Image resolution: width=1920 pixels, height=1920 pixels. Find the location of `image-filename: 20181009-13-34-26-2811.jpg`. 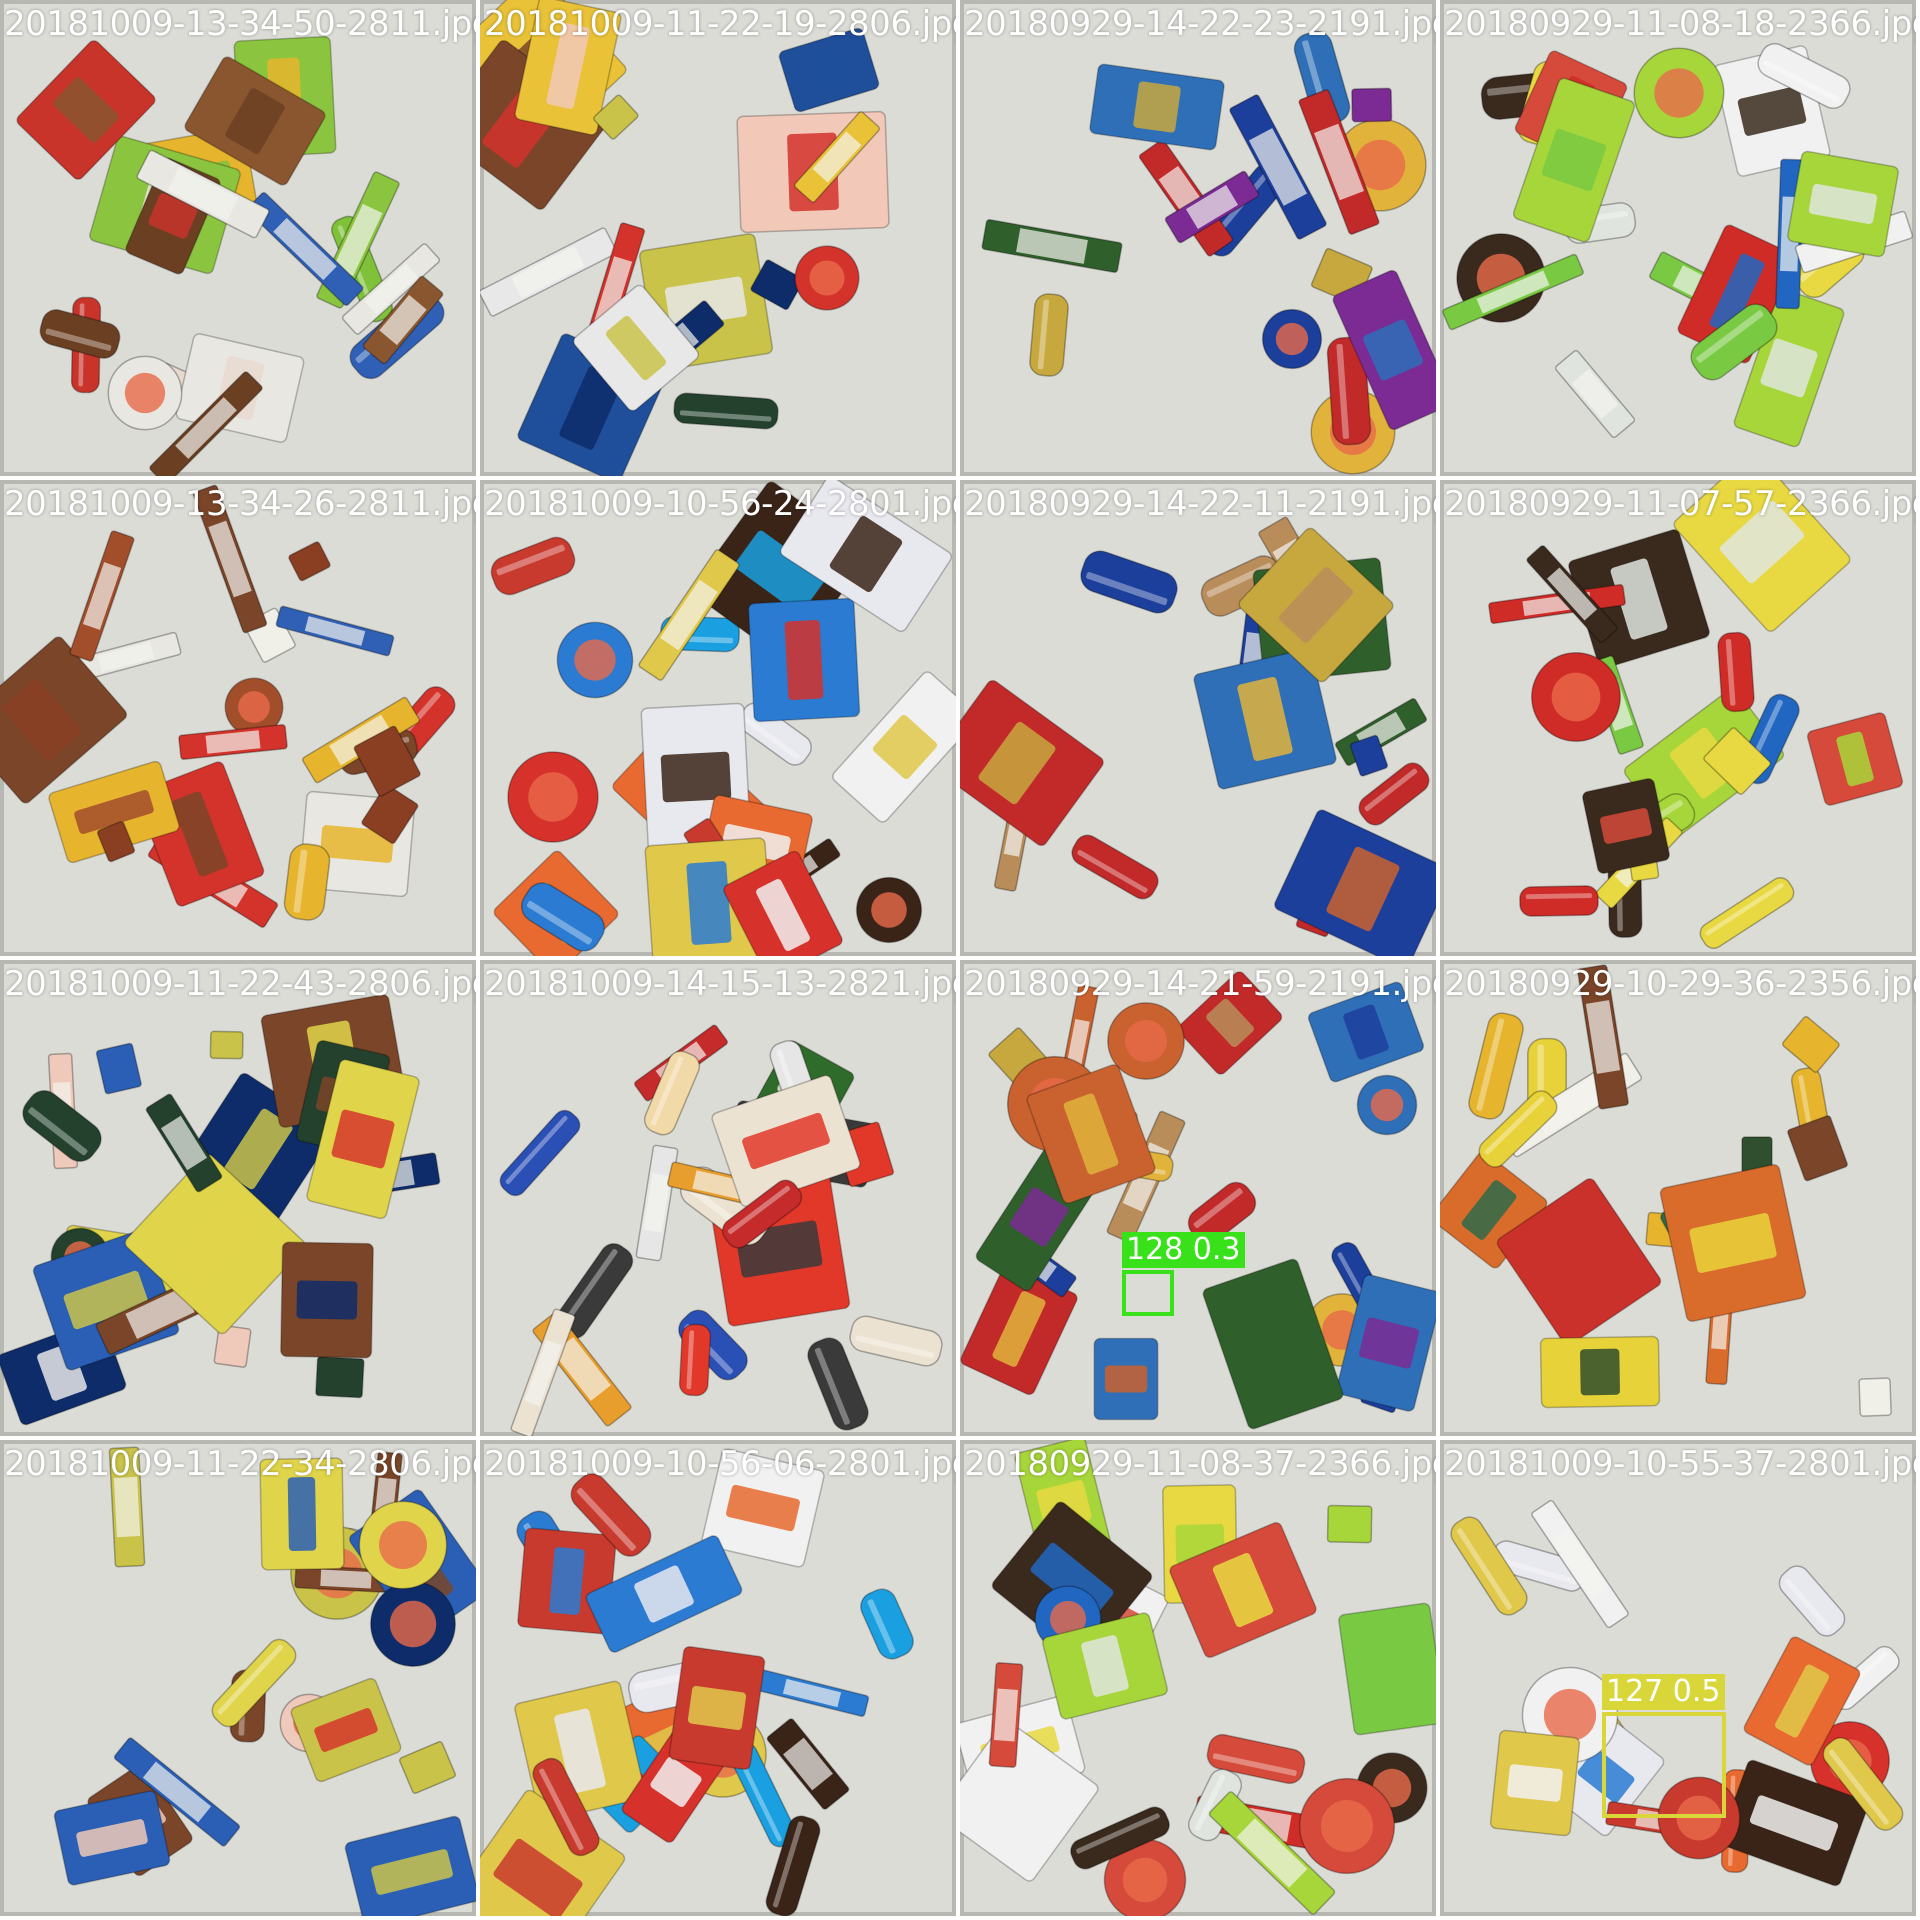

image-filename: 20181009-13-34-26-2811.jpg is located at coordinates (240, 504).